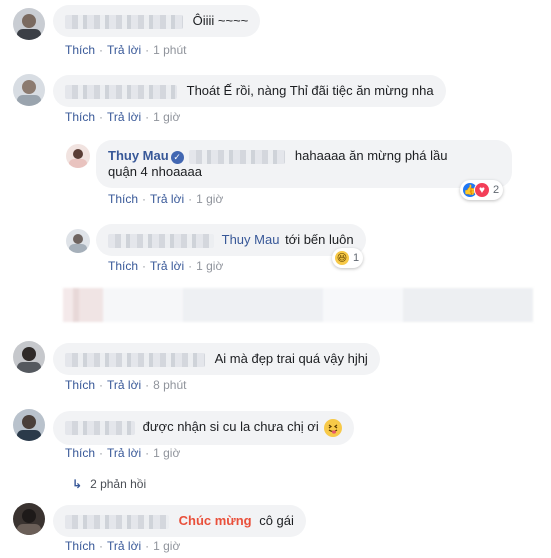  What do you see at coordinates (496, 190) in the screenshot?
I see `reaction-count: 2` at bounding box center [496, 190].